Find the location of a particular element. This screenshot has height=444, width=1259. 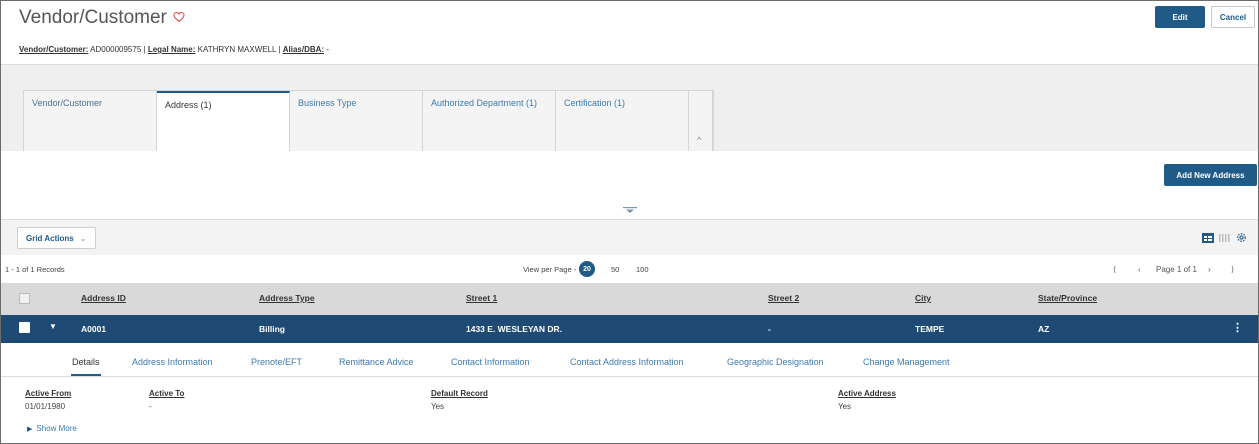

cell-address-id: A0001 is located at coordinates (94, 329).